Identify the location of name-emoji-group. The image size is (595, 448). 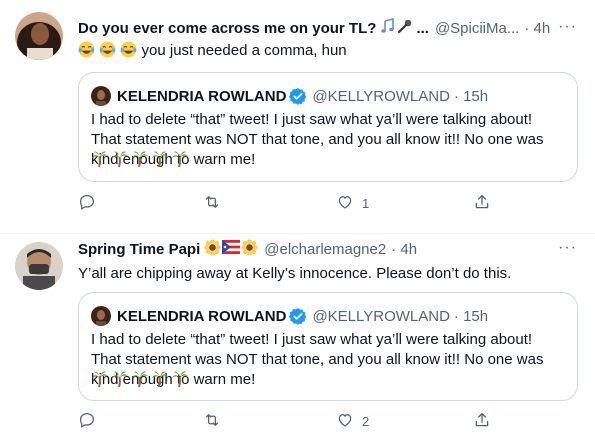
(231, 249).